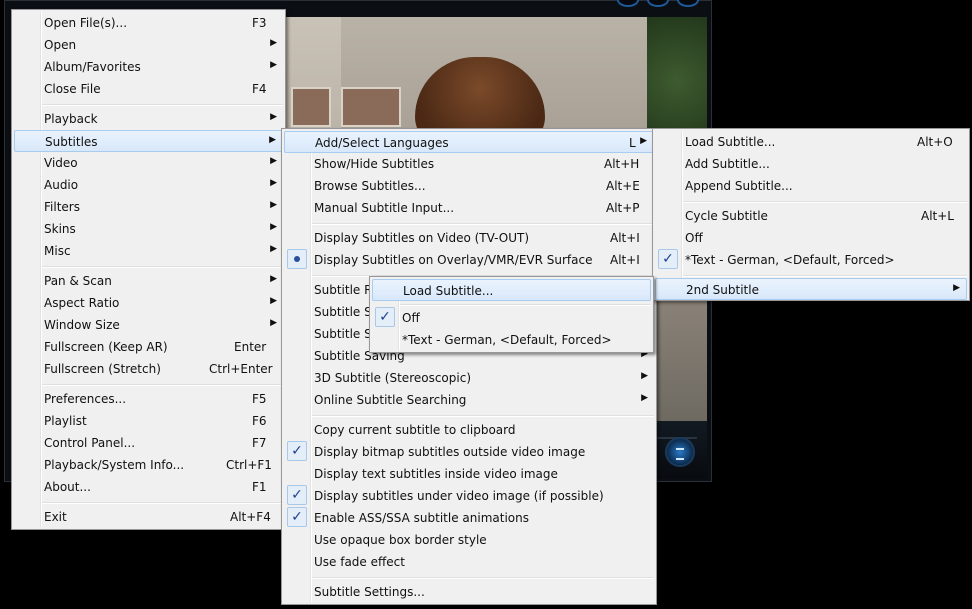  What do you see at coordinates (622, 164) in the screenshot?
I see `menu-item-shortcut: Alt+H` at bounding box center [622, 164].